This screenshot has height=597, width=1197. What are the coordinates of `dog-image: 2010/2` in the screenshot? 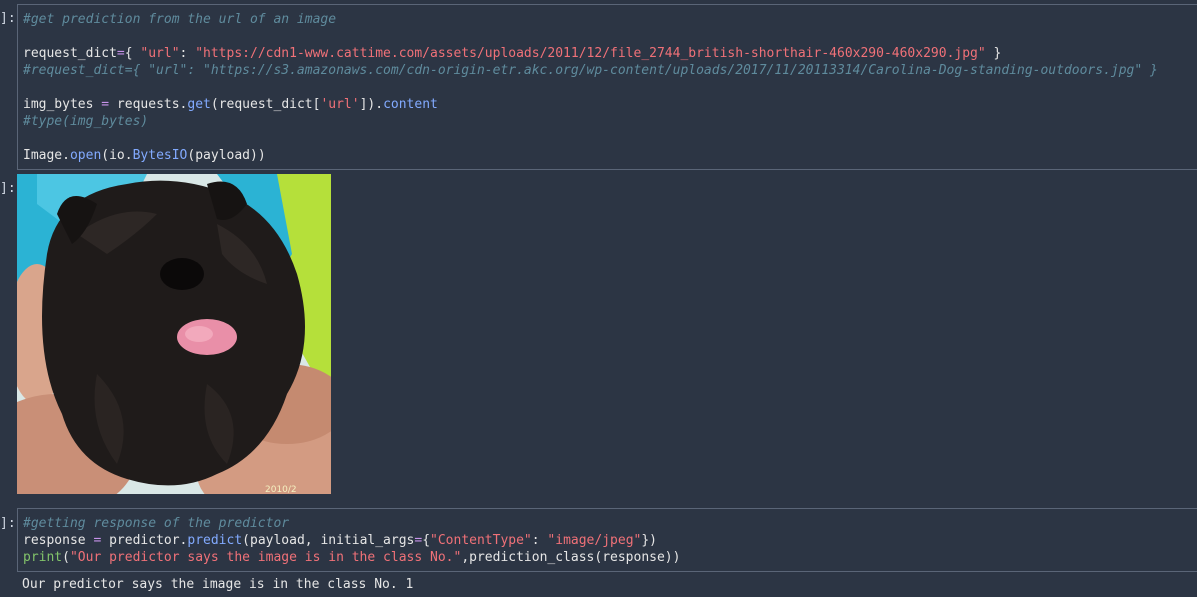 It's located at (174, 334).